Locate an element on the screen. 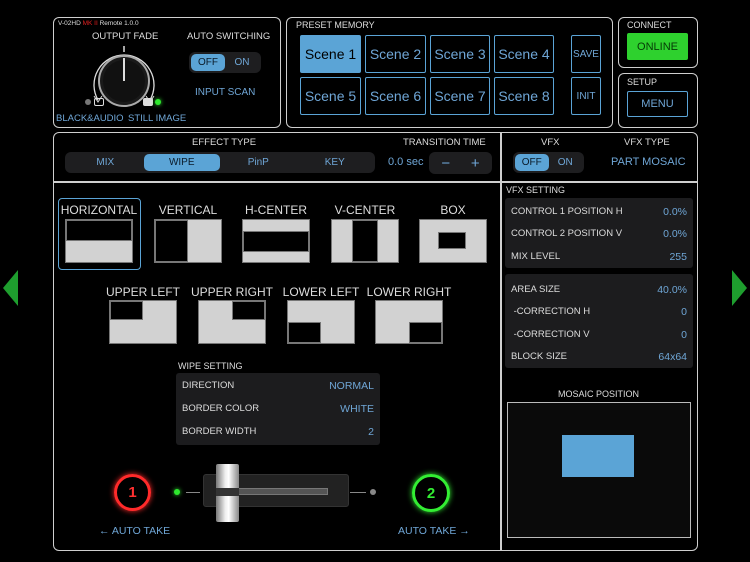  control-1-row: CONTROL 1 POSITION H 0.0% is located at coordinates (599, 212).